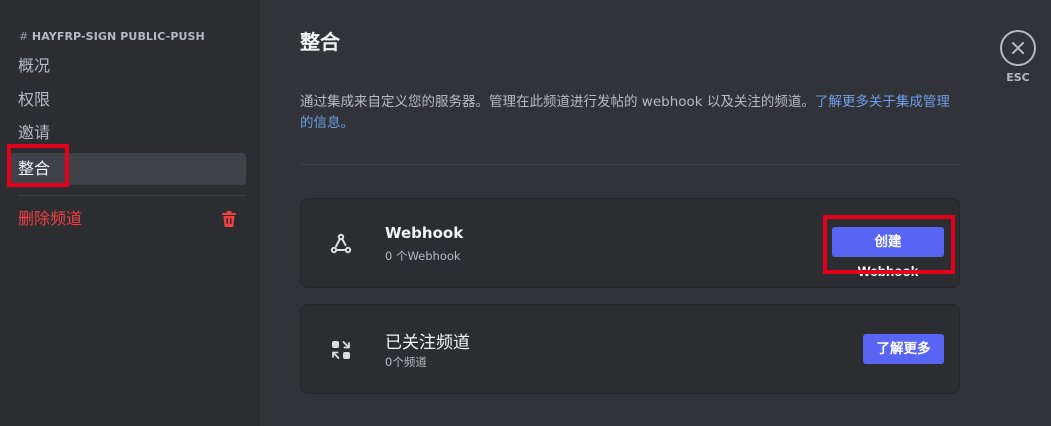  What do you see at coordinates (903, 349) in the screenshot?
I see `learn-more-button: 了解更多` at bounding box center [903, 349].